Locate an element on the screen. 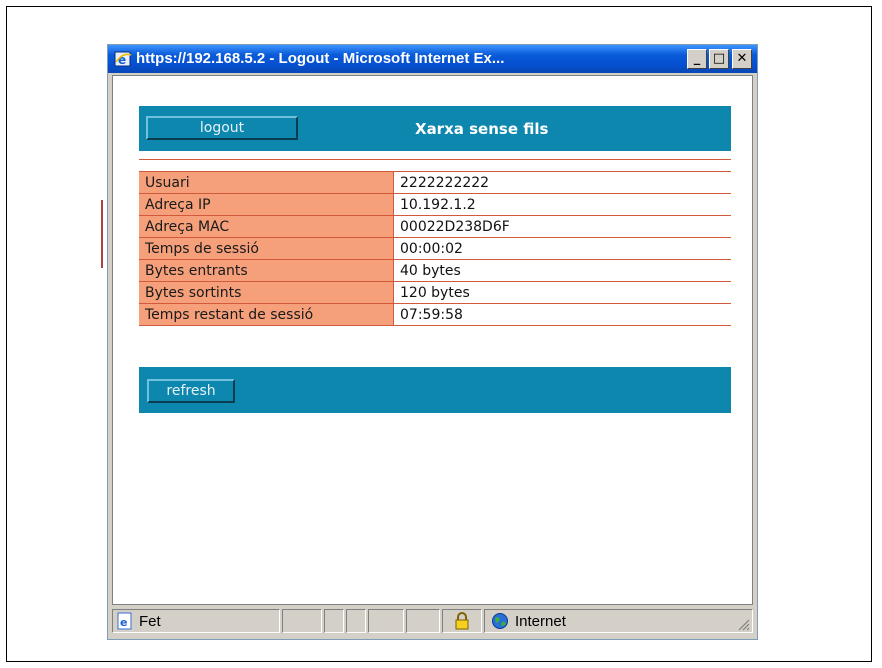  divider-line is located at coordinates (435, 159).